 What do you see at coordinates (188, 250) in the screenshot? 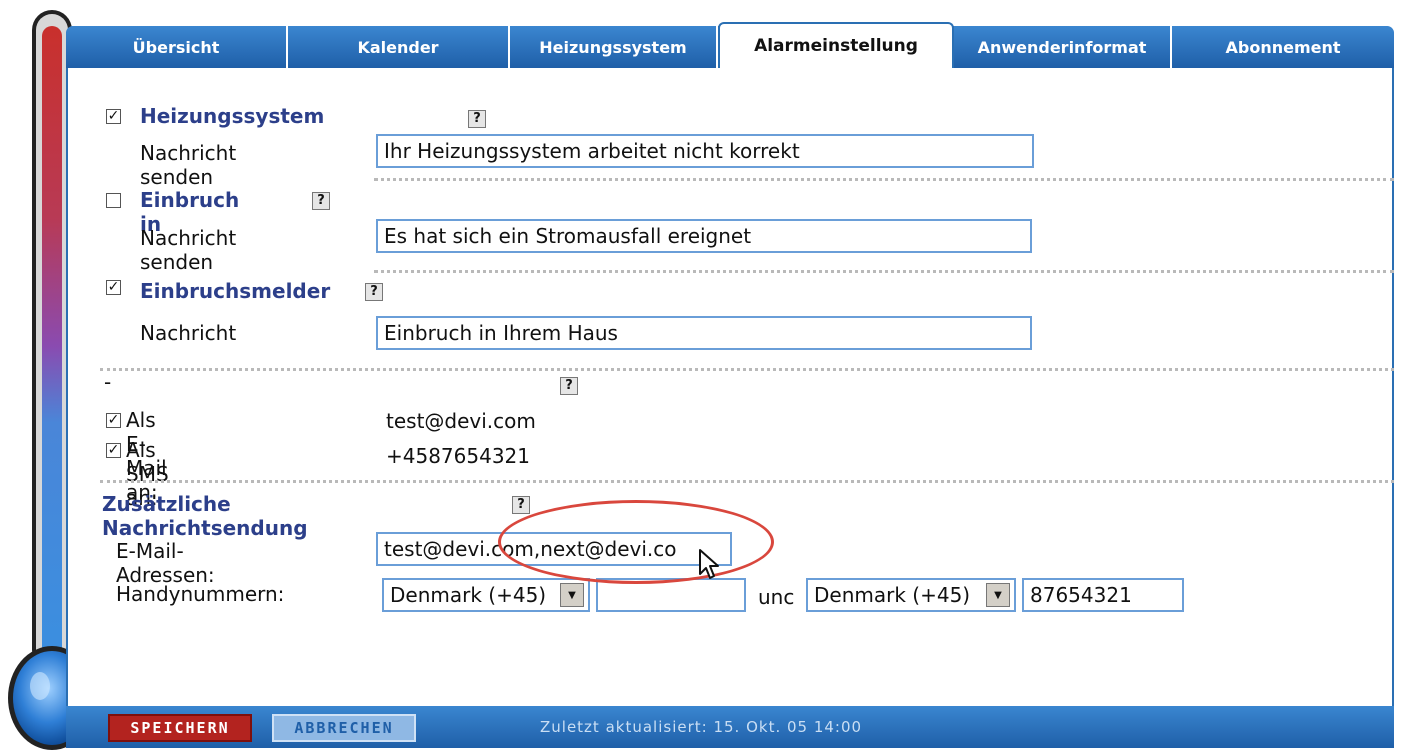
I see `break-in-message-label: Nachricht senden` at bounding box center [188, 250].